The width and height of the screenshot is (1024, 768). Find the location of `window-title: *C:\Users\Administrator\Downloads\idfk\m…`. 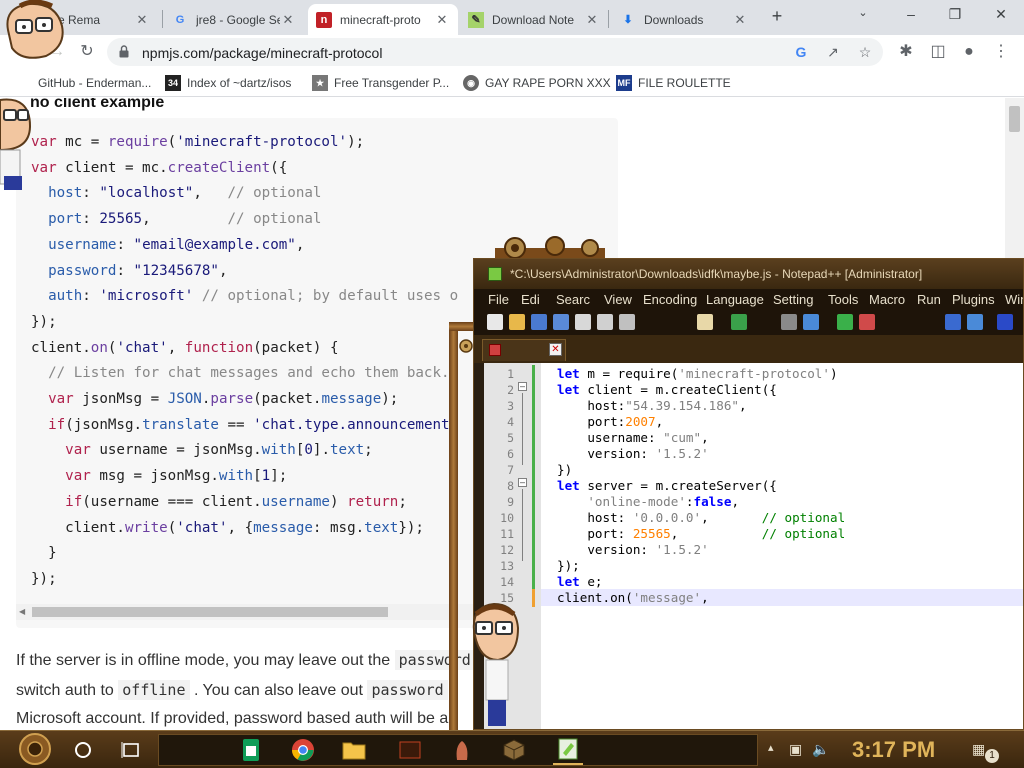

window-title: *C:\Users\Administrator\Downloads\idfk\m… is located at coordinates (716, 274).